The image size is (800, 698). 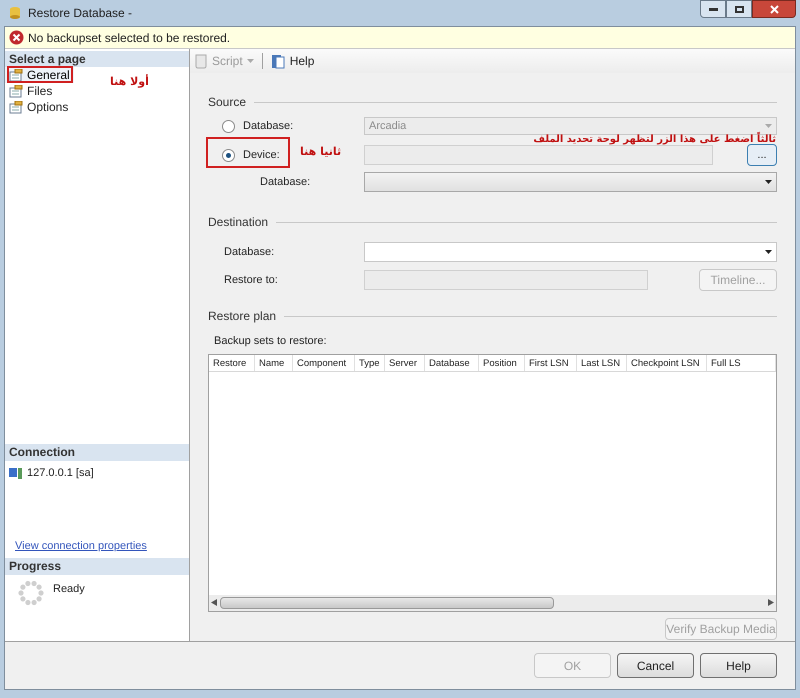 I want to click on column-header: First LSN, so click(x=551, y=362).